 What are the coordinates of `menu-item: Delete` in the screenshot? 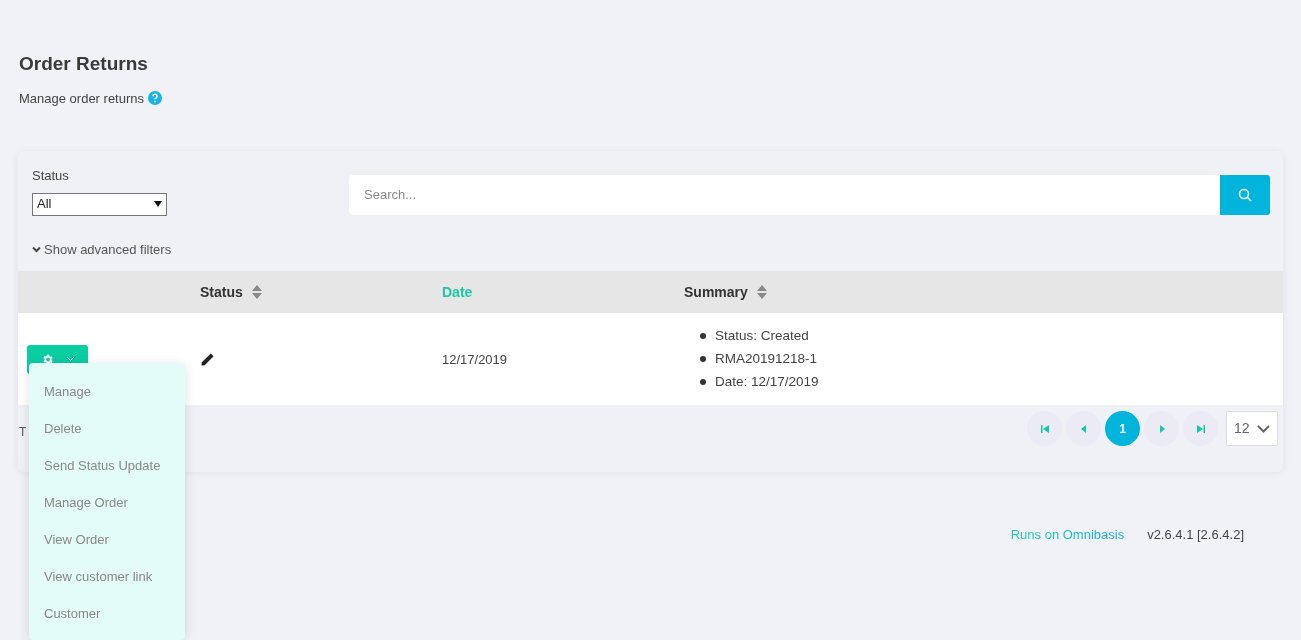 It's located at (63, 428).